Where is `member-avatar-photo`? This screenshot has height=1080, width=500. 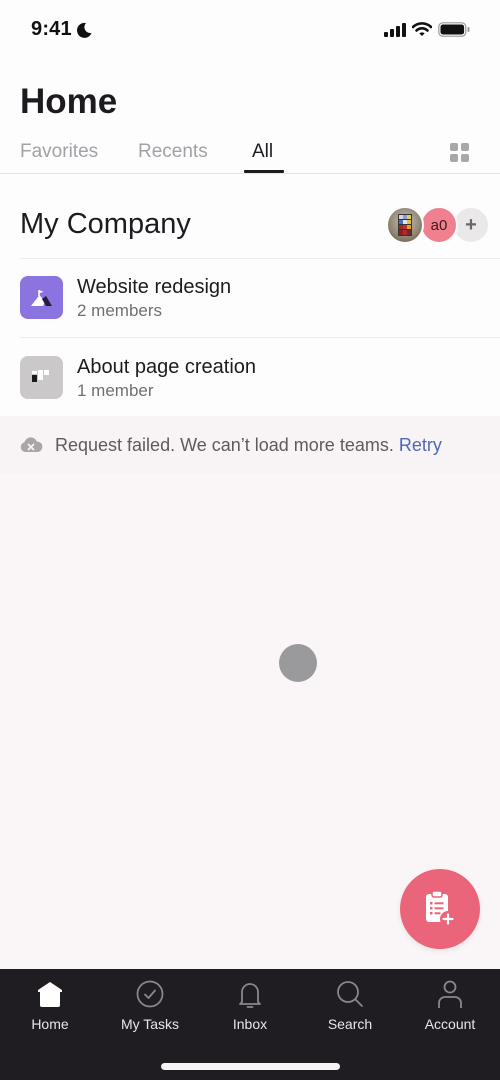 member-avatar-photo is located at coordinates (405, 225).